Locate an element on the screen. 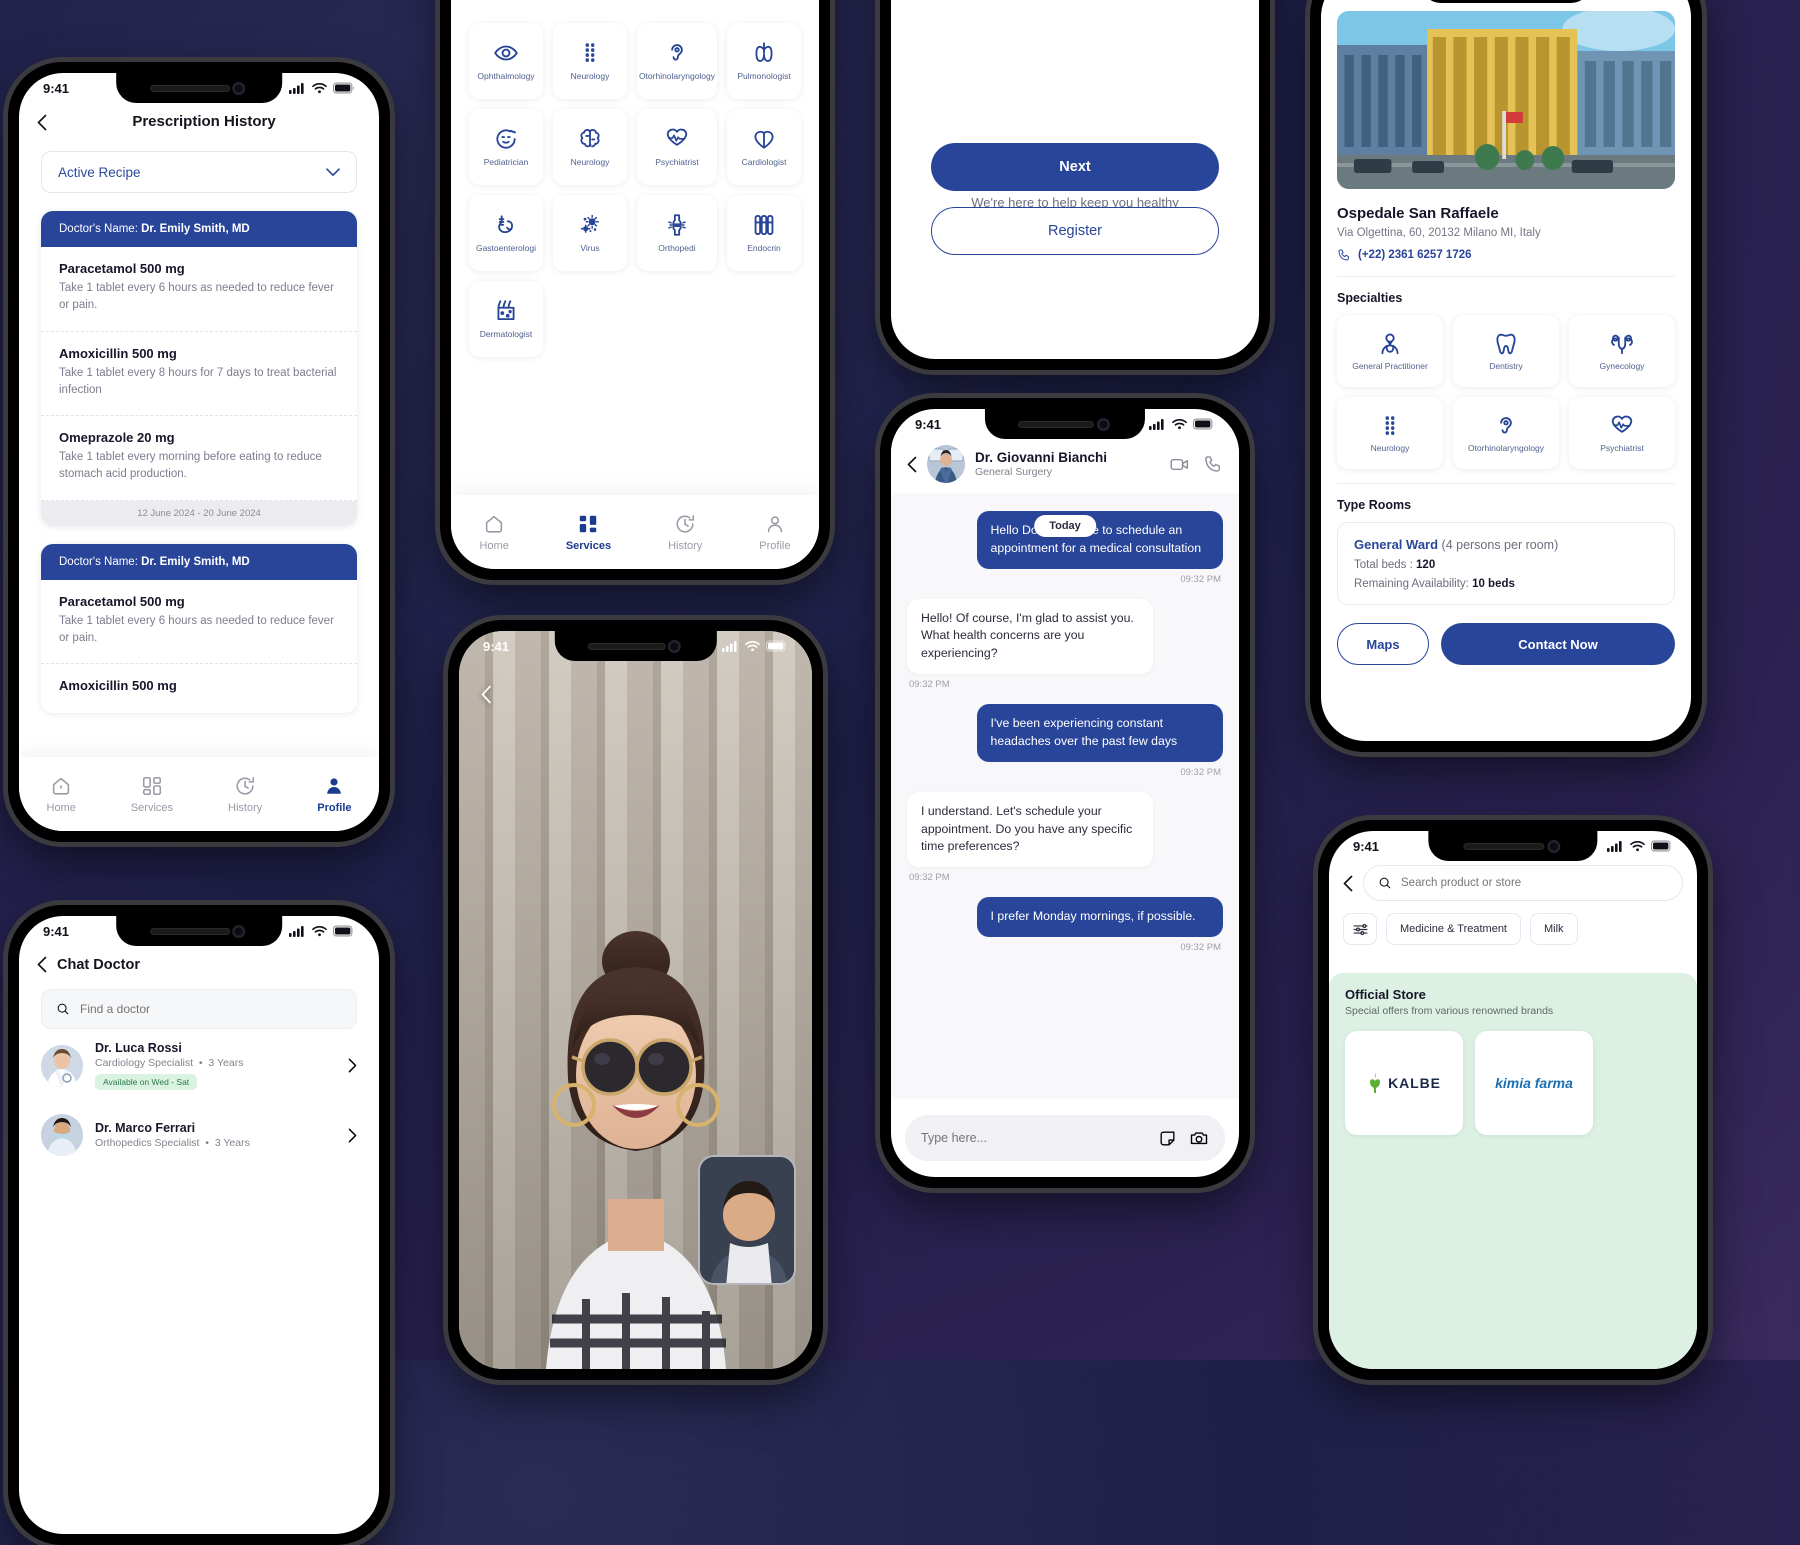  chip-milk: Milk is located at coordinates (1554, 929).